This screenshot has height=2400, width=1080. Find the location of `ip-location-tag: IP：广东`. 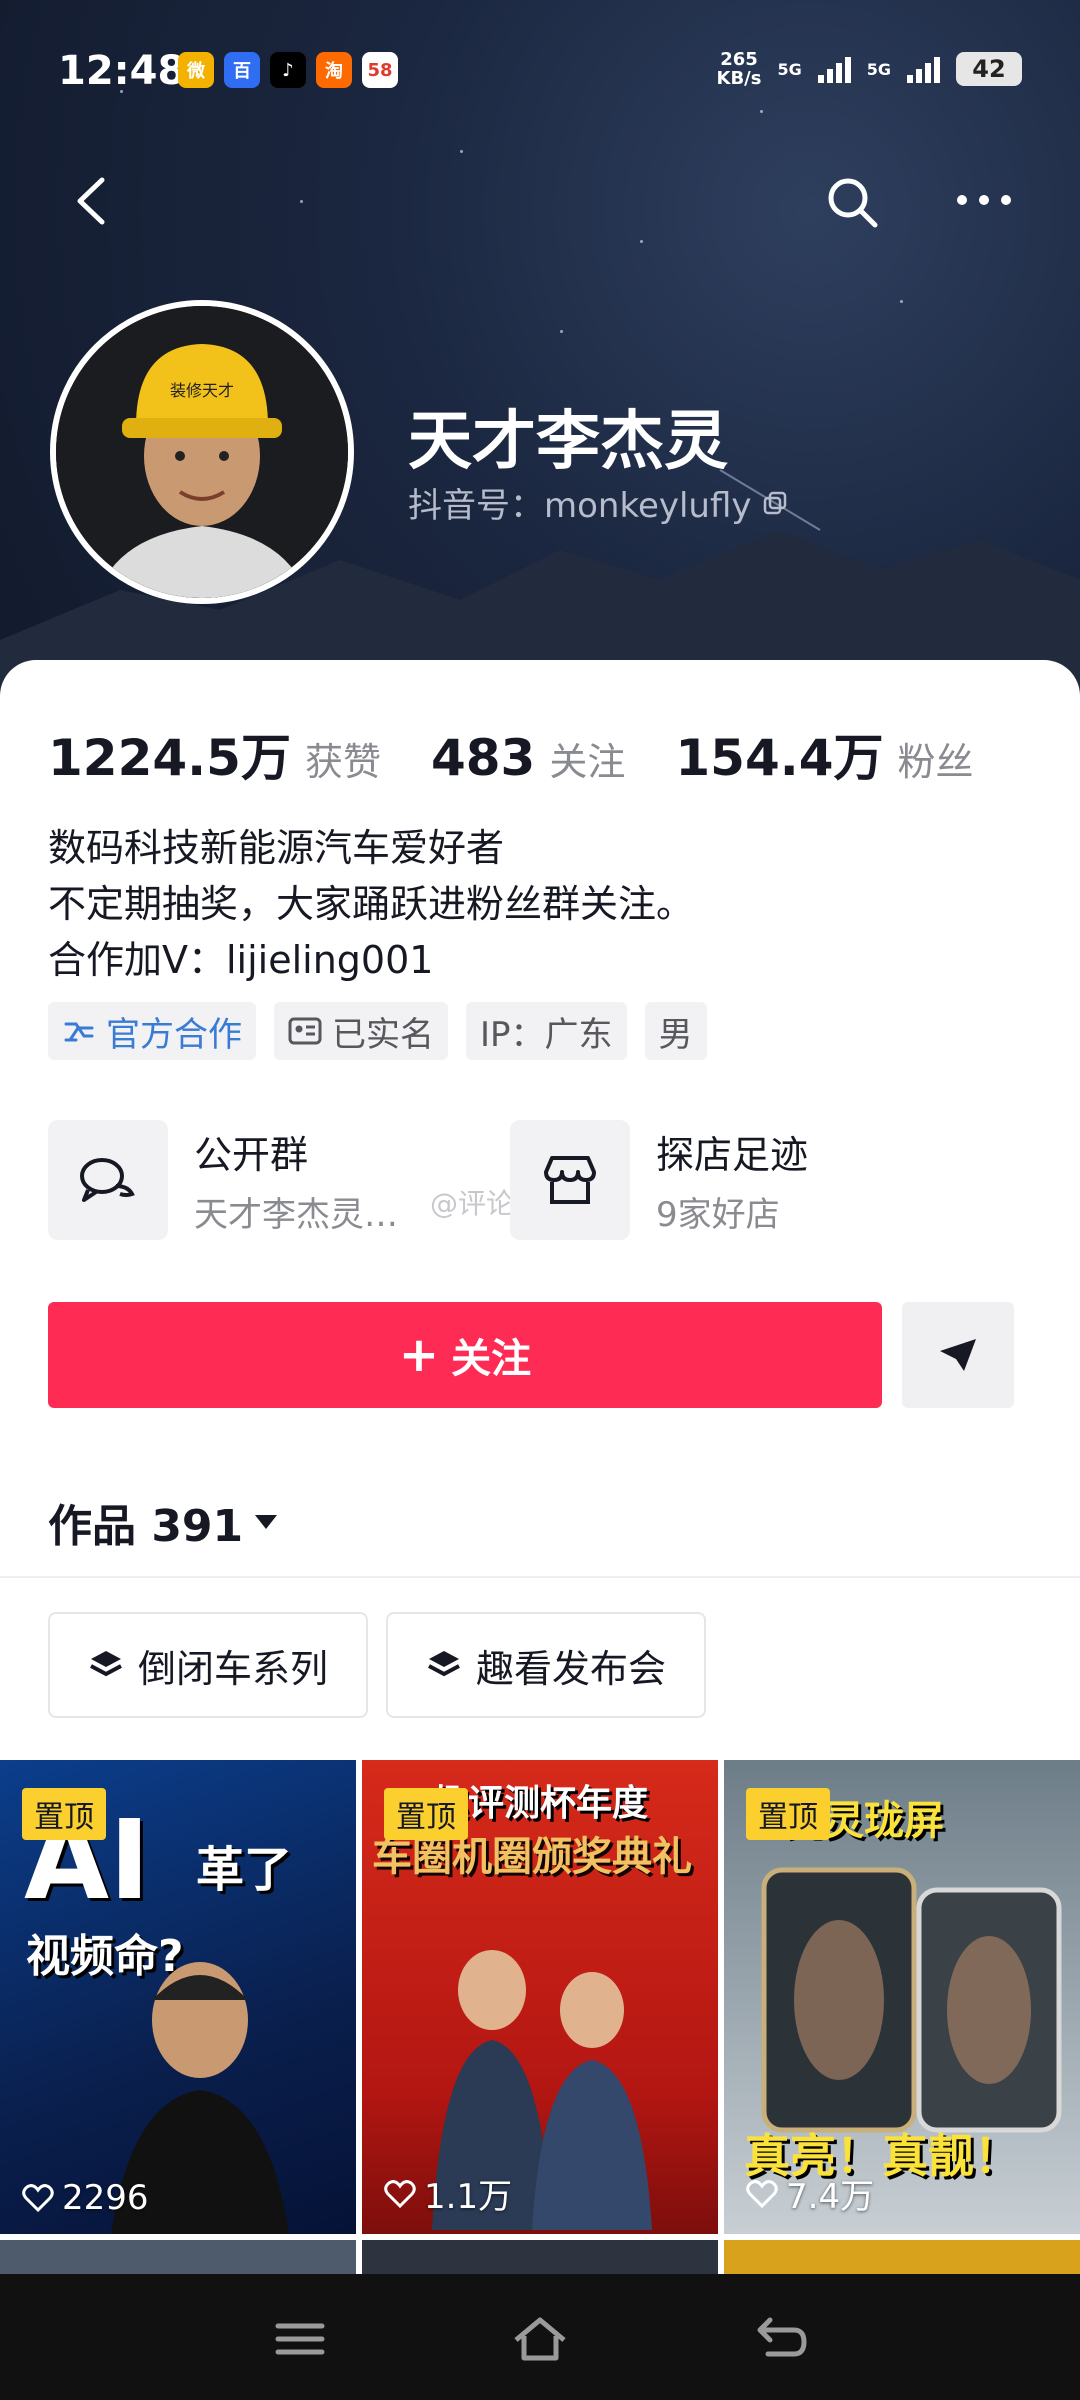

ip-location-tag: IP：广东 is located at coordinates (546, 1031).